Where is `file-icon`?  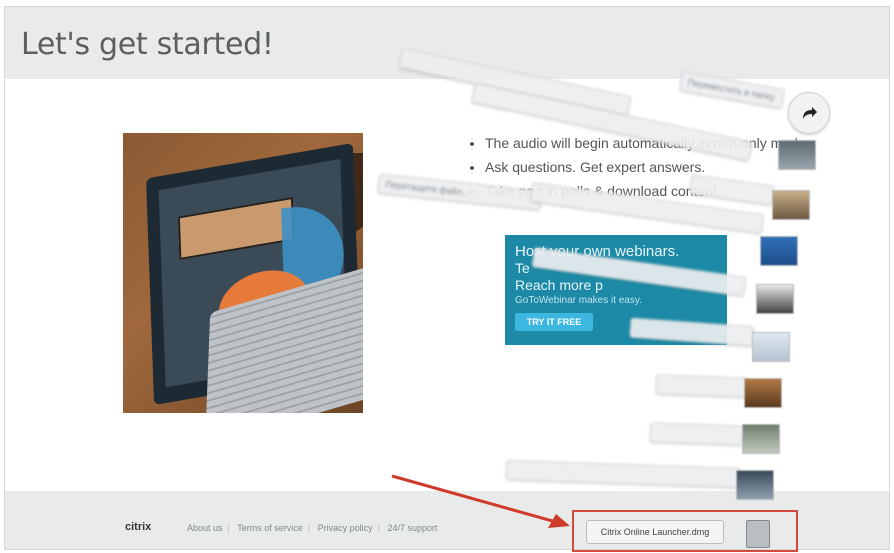
file-icon is located at coordinates (758, 534).